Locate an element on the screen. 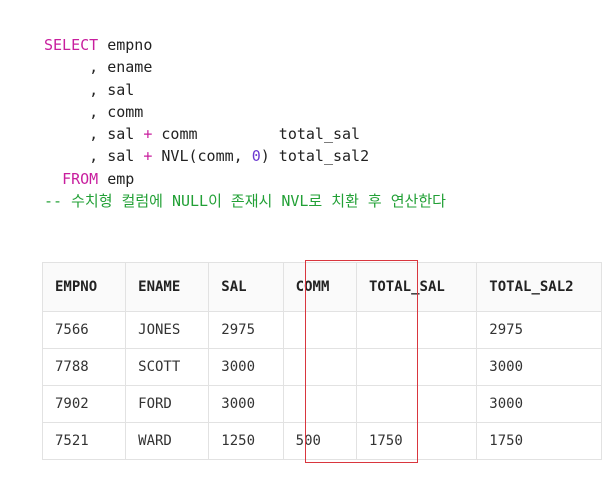  table-row: 7902 FORD 3000 3000 is located at coordinates (321, 404).